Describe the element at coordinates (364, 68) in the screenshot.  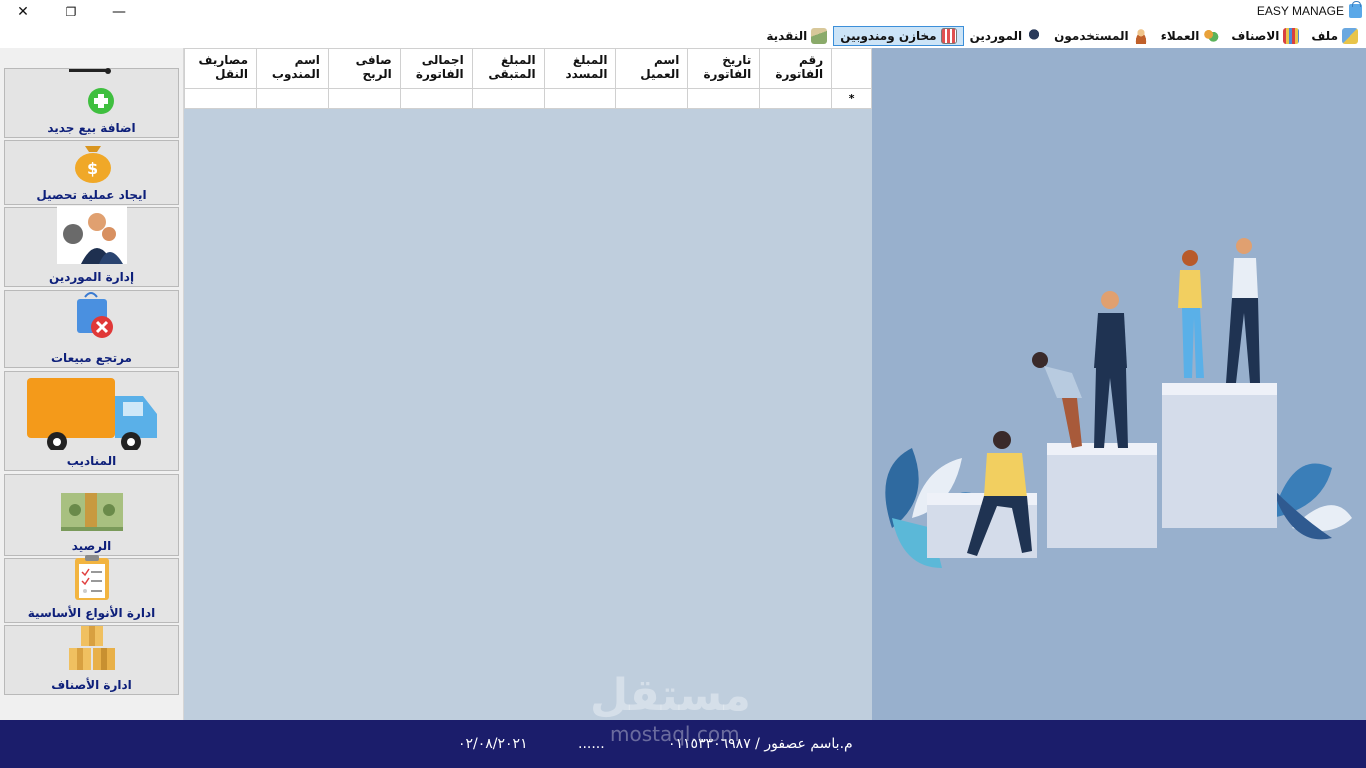
I see `col-net-profit: صافى الربح` at that location.